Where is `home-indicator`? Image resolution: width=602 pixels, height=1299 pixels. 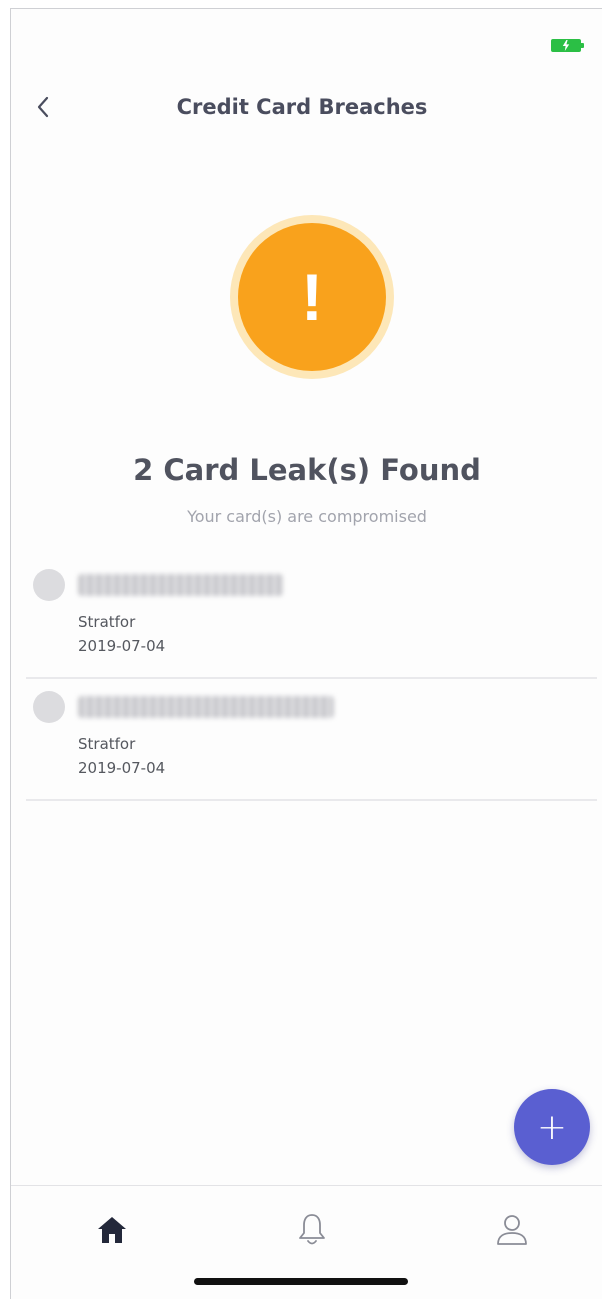
home-indicator is located at coordinates (301, 1281).